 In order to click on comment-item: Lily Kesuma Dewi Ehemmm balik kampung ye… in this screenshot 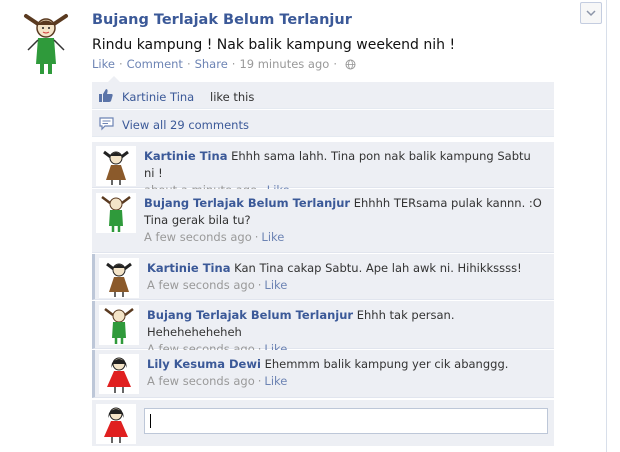, I will do `click(323, 374)`.